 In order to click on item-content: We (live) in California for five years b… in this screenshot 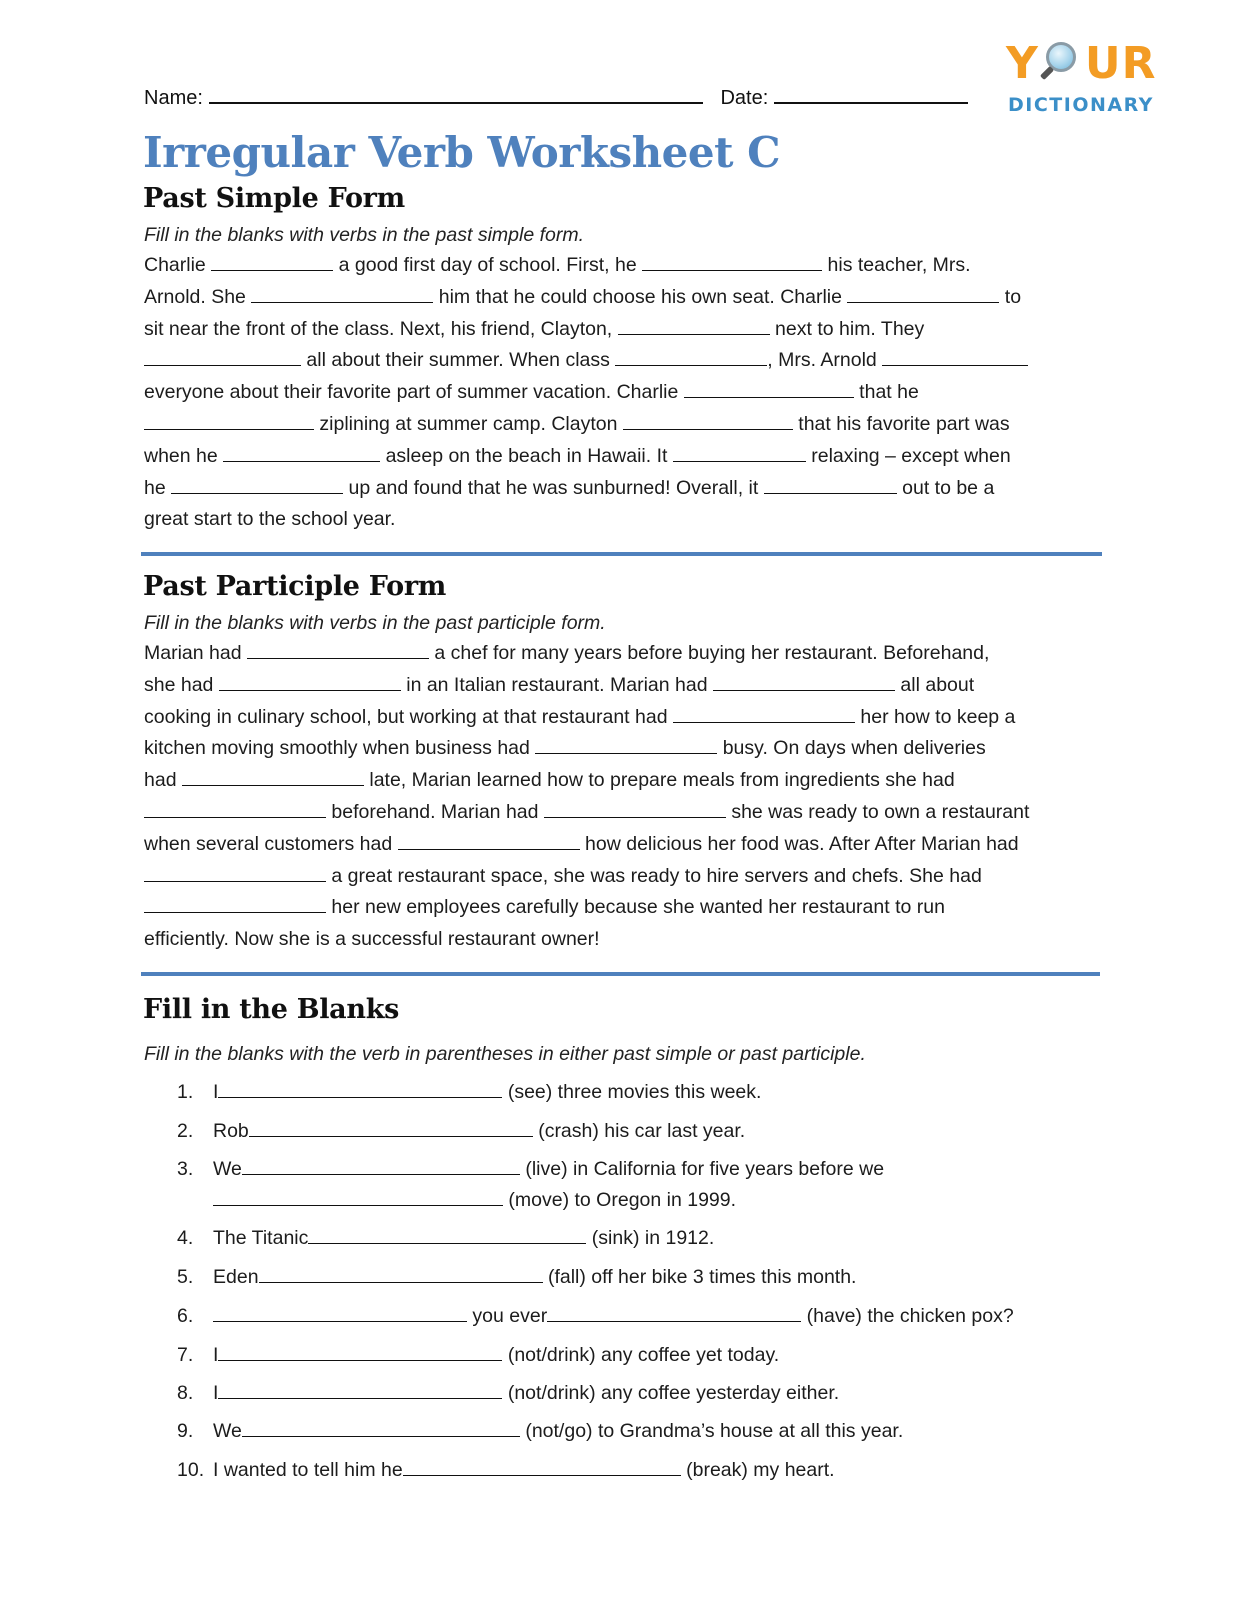, I will do `click(548, 1169)`.